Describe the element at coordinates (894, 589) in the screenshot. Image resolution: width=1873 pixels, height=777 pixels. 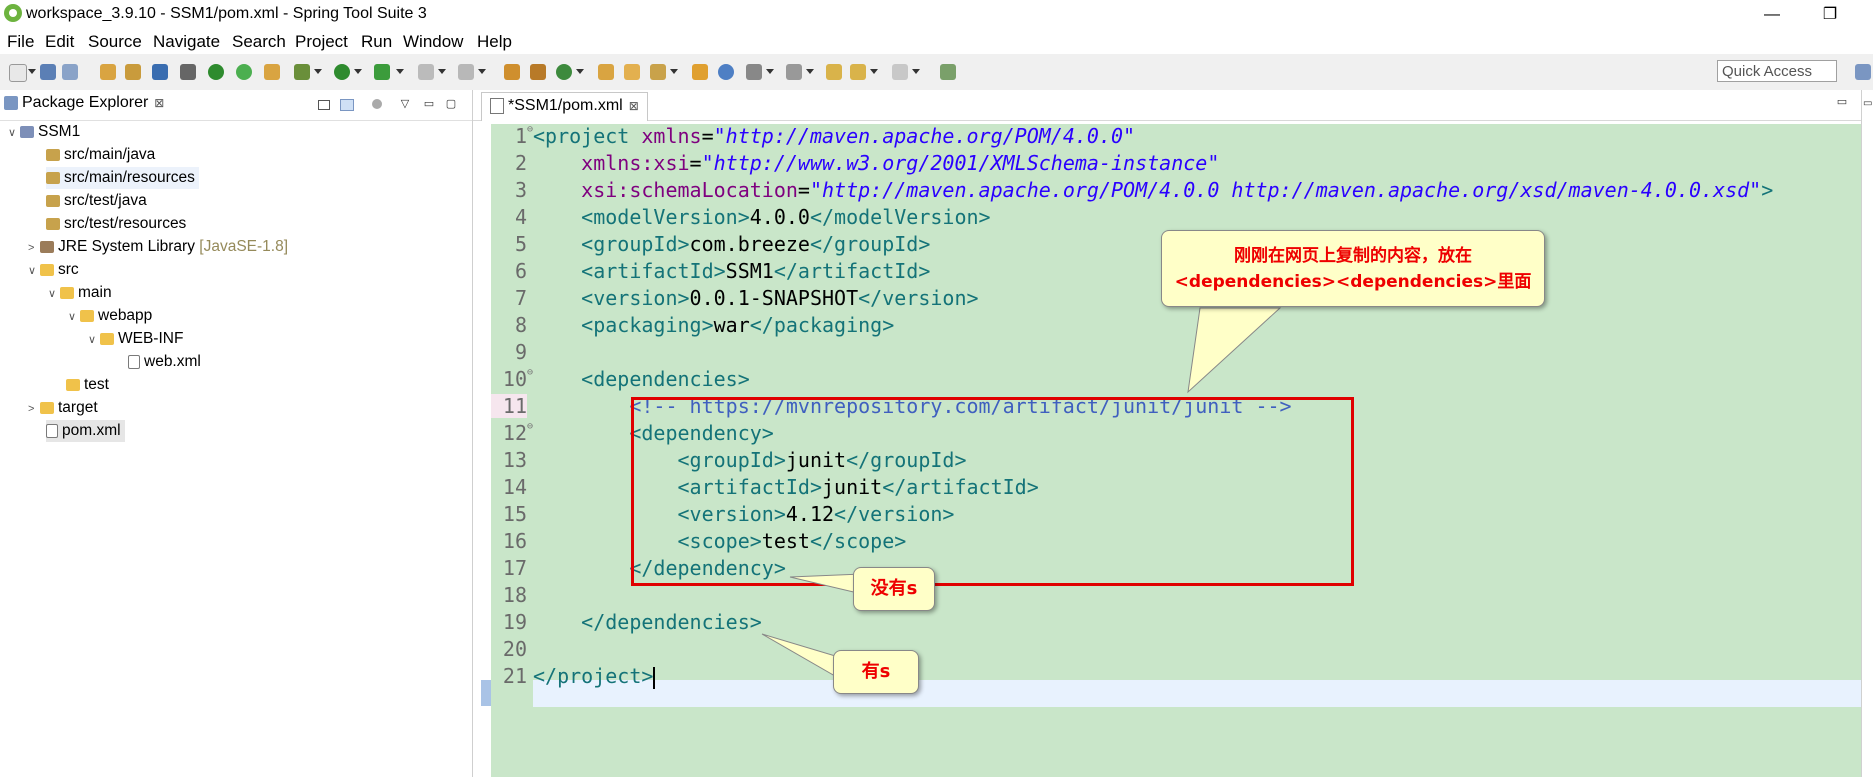
I see `annotation-callout-no-s: 没有s` at that location.